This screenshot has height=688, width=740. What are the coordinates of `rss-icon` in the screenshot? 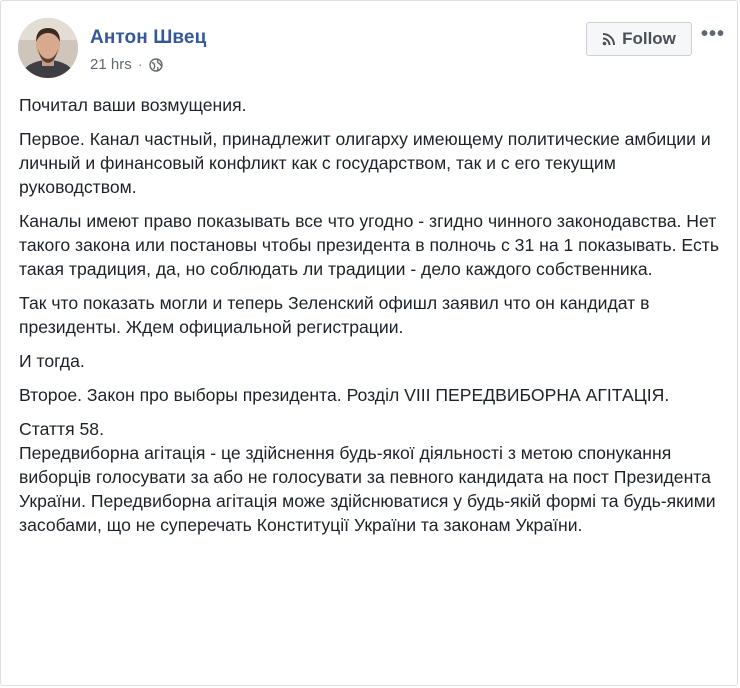 It's located at (609, 39).